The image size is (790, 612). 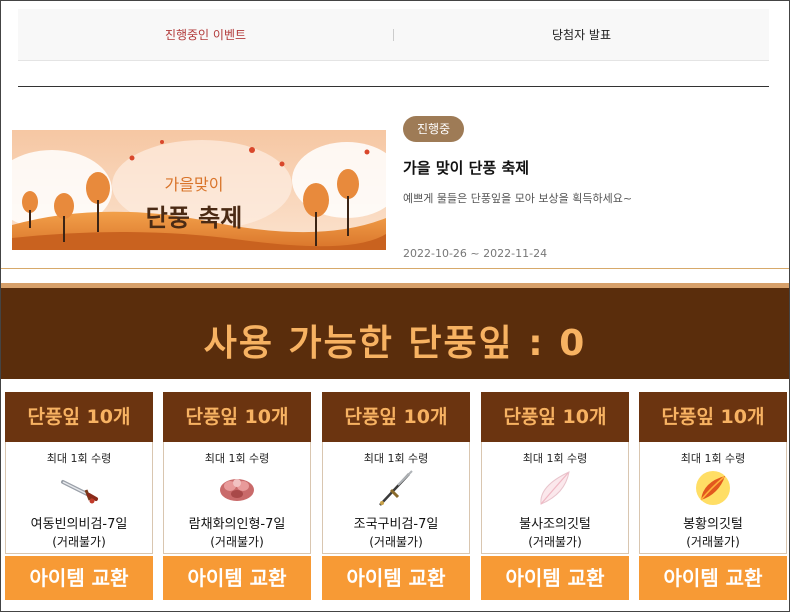 I want to click on item-name: 불사조의깃털, so click(x=555, y=524).